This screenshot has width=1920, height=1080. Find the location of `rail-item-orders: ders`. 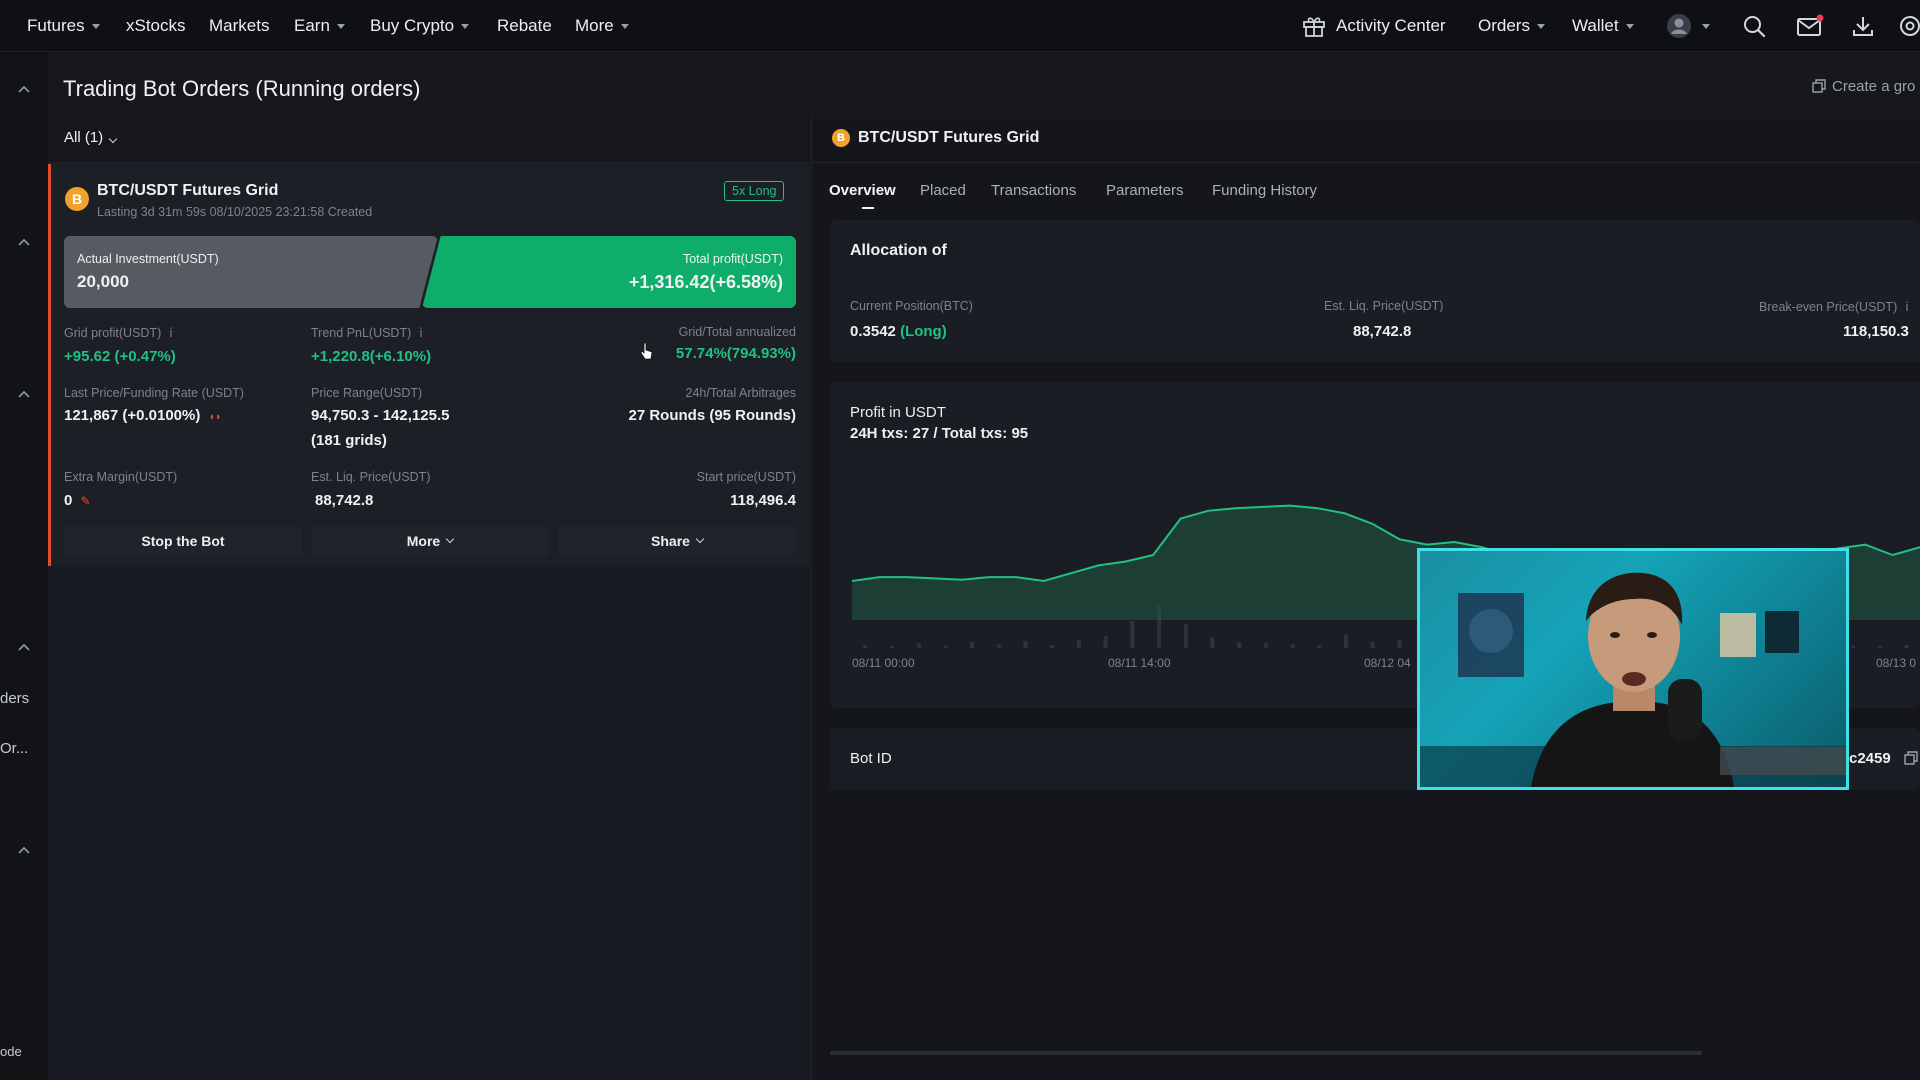

rail-item-orders: ders is located at coordinates (14, 698).